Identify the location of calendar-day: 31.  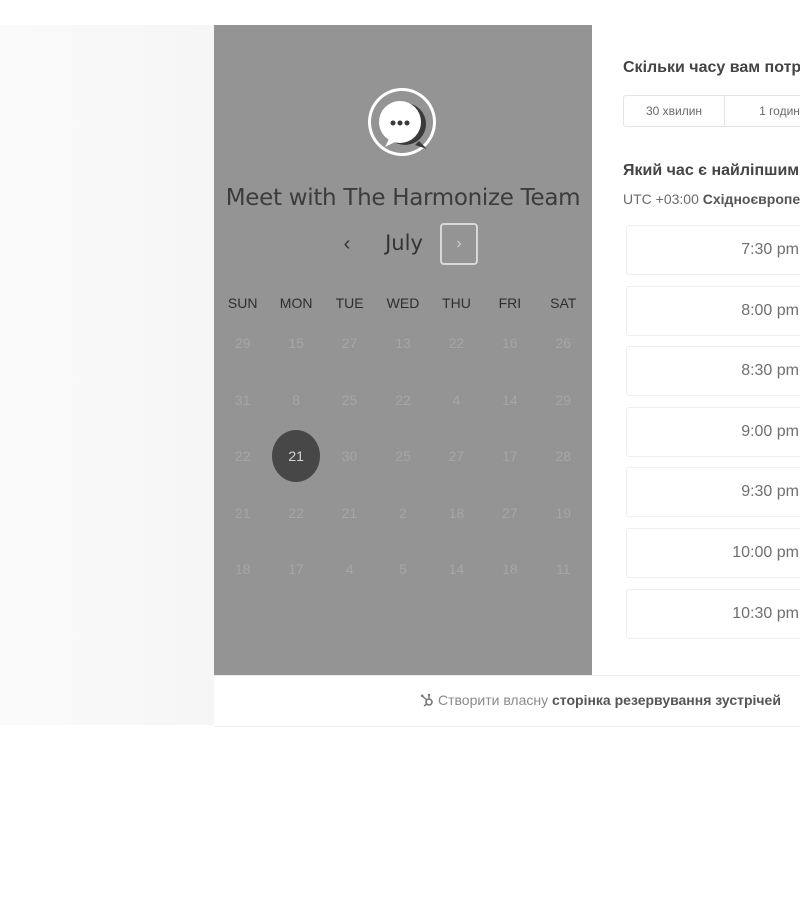
(242, 399).